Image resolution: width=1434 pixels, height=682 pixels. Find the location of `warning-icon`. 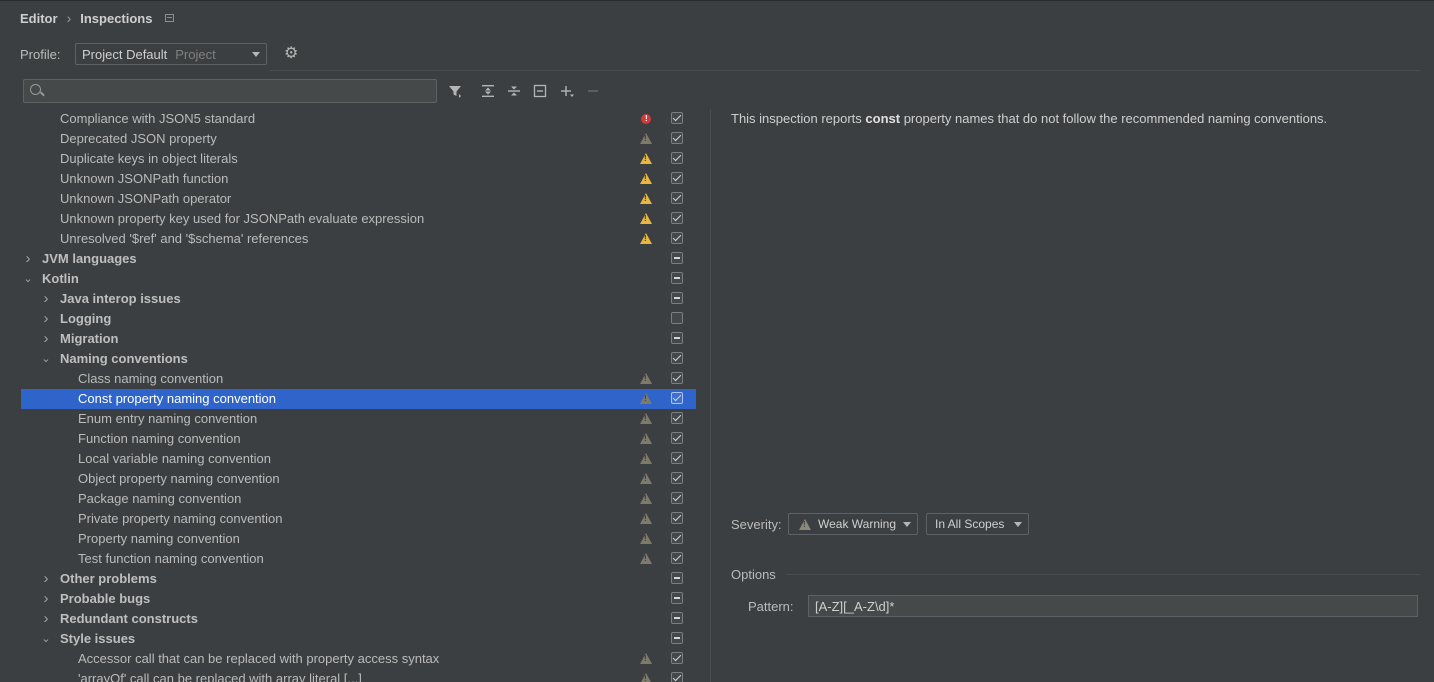

warning-icon is located at coordinates (646, 219).